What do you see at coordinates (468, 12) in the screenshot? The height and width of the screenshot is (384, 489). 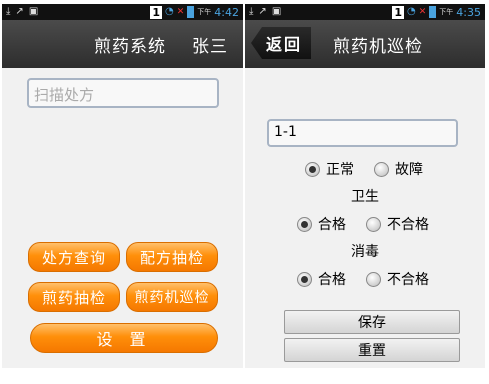 I see `clock: 4:35` at bounding box center [468, 12].